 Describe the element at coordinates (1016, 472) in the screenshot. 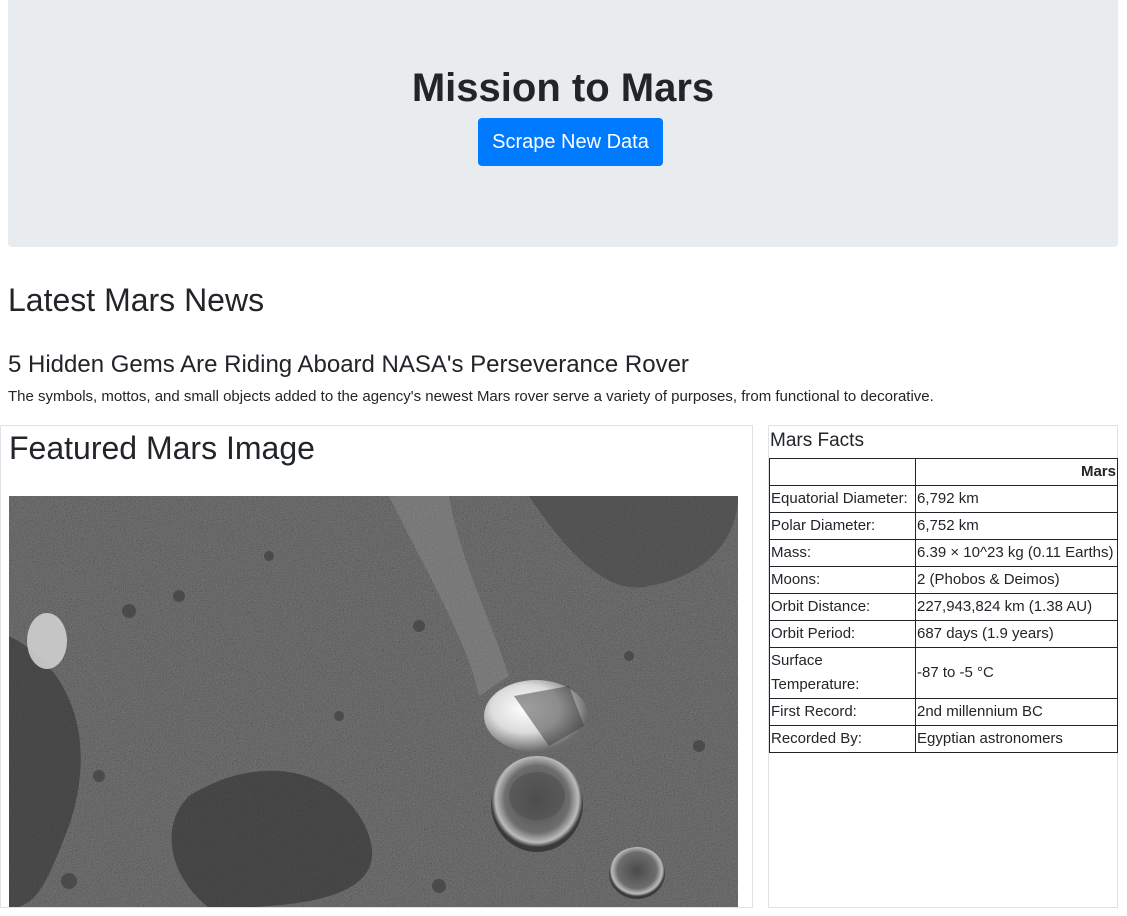

I see `facts-header-mars: Mars` at that location.